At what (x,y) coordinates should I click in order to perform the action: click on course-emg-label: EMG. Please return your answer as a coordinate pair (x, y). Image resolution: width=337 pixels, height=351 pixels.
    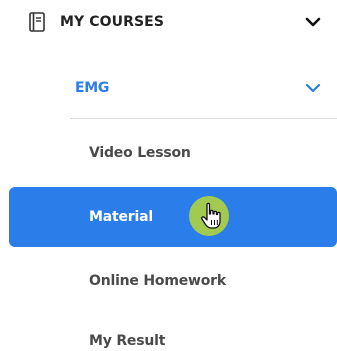
    Looking at the image, I should click on (92, 88).